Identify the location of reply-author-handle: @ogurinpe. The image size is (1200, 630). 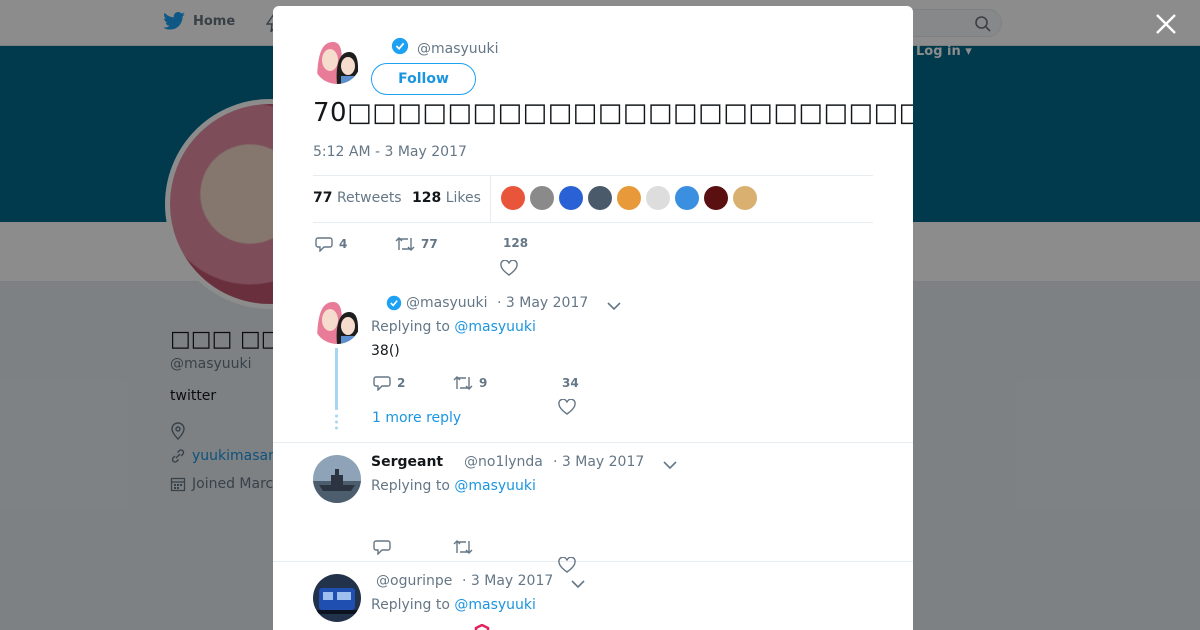
(414, 581).